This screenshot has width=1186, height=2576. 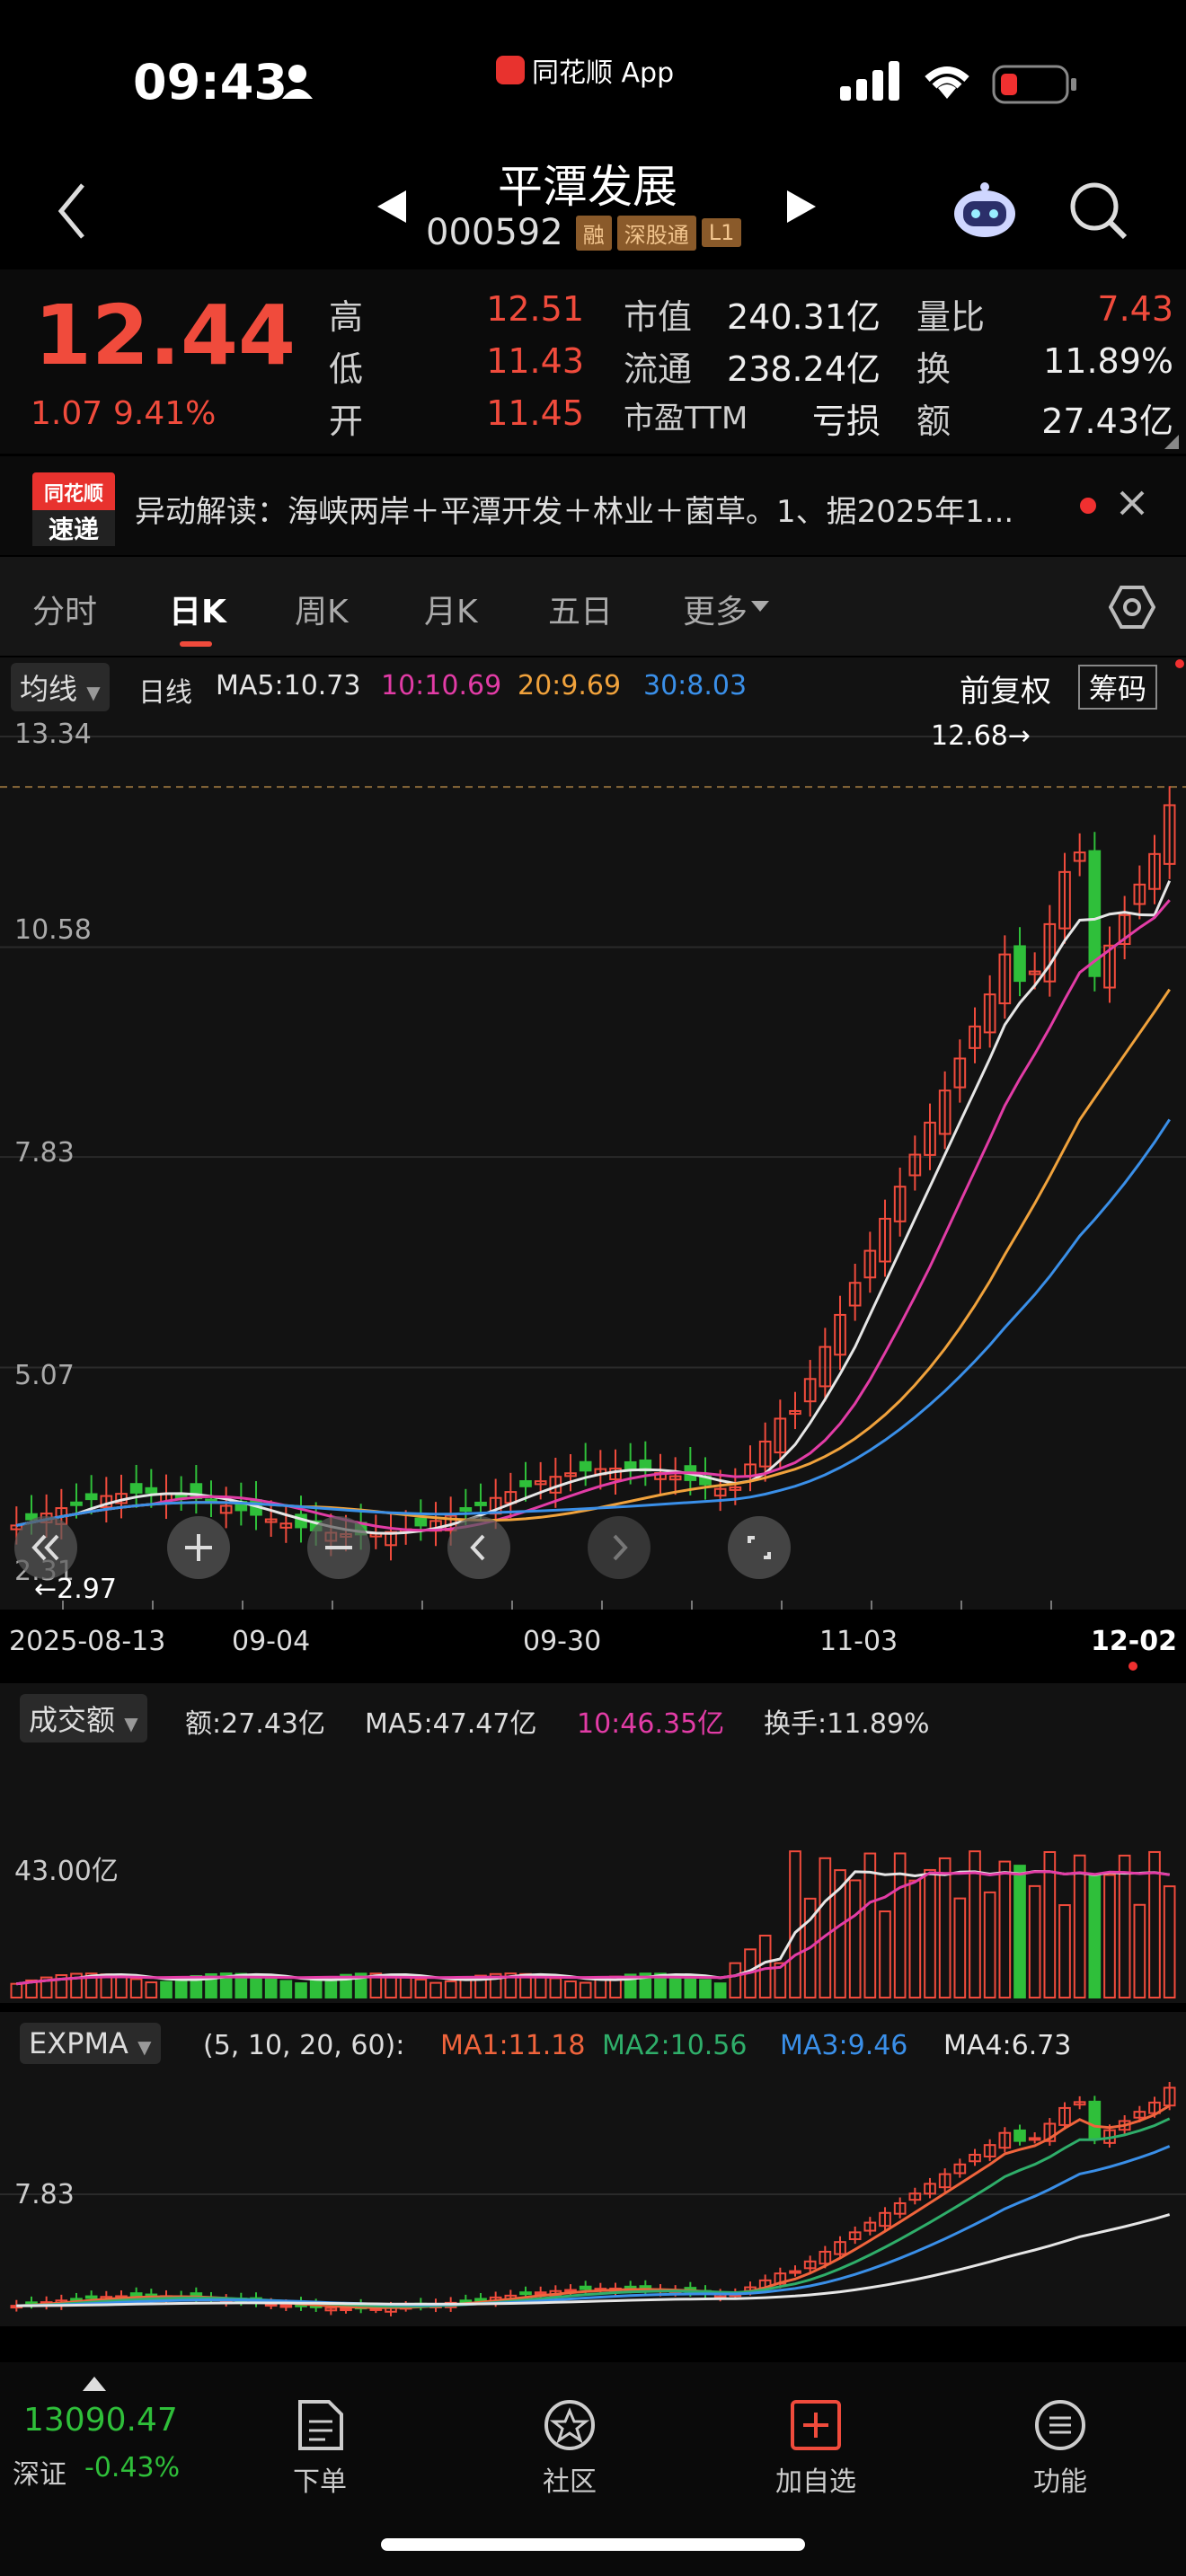 What do you see at coordinates (804, 369) in the screenshot?
I see `value-float-cap: 238.24亿` at bounding box center [804, 369].